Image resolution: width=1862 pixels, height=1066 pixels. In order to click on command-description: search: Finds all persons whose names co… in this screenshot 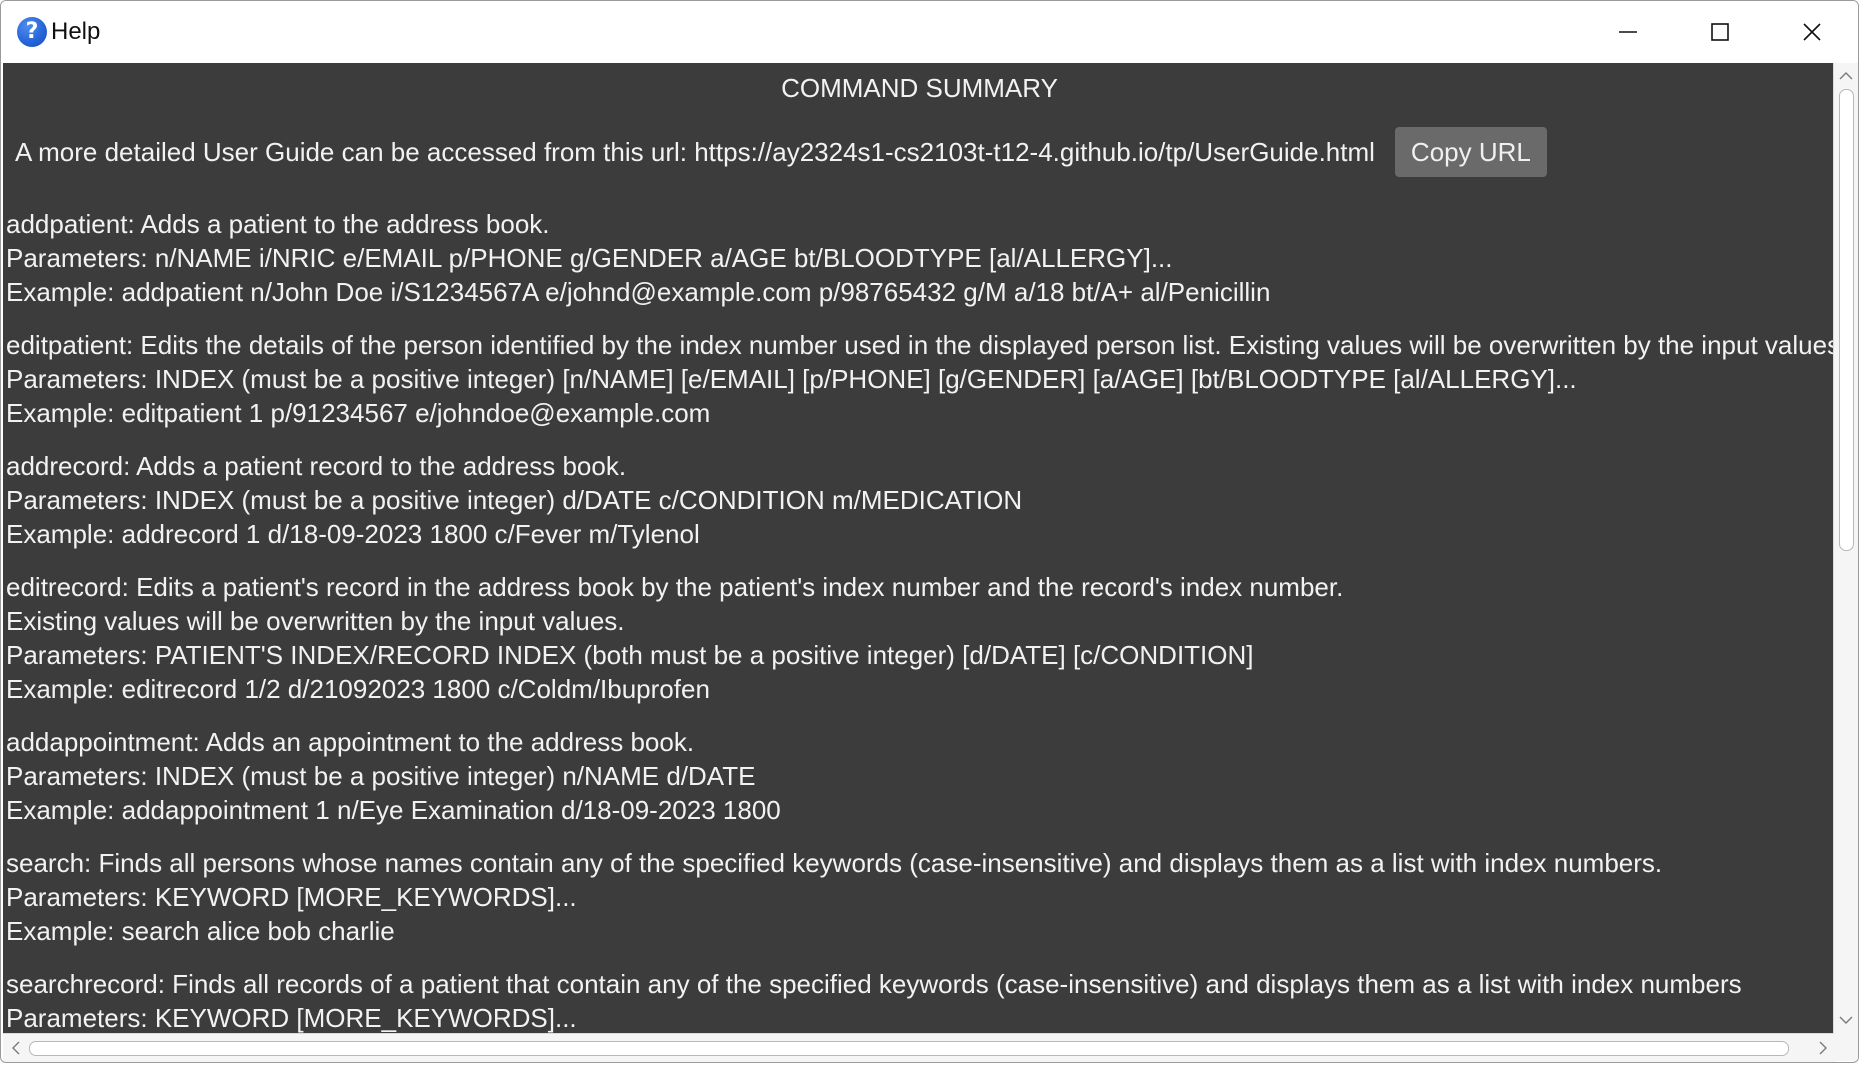, I will do `click(834, 863)`.